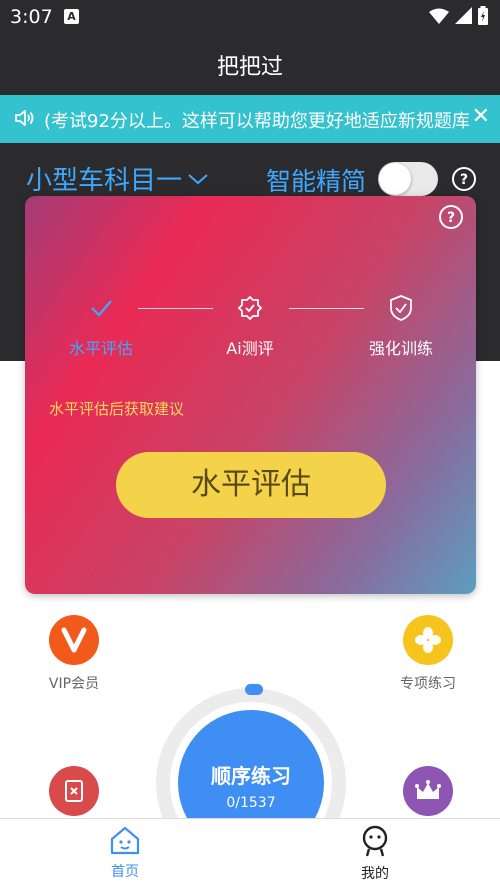 The height and width of the screenshot is (888, 500). Describe the element at coordinates (257, 121) in the screenshot. I see `notice-text: (考试92分以上。这样可以帮助您更好地适应新规题库` at that location.